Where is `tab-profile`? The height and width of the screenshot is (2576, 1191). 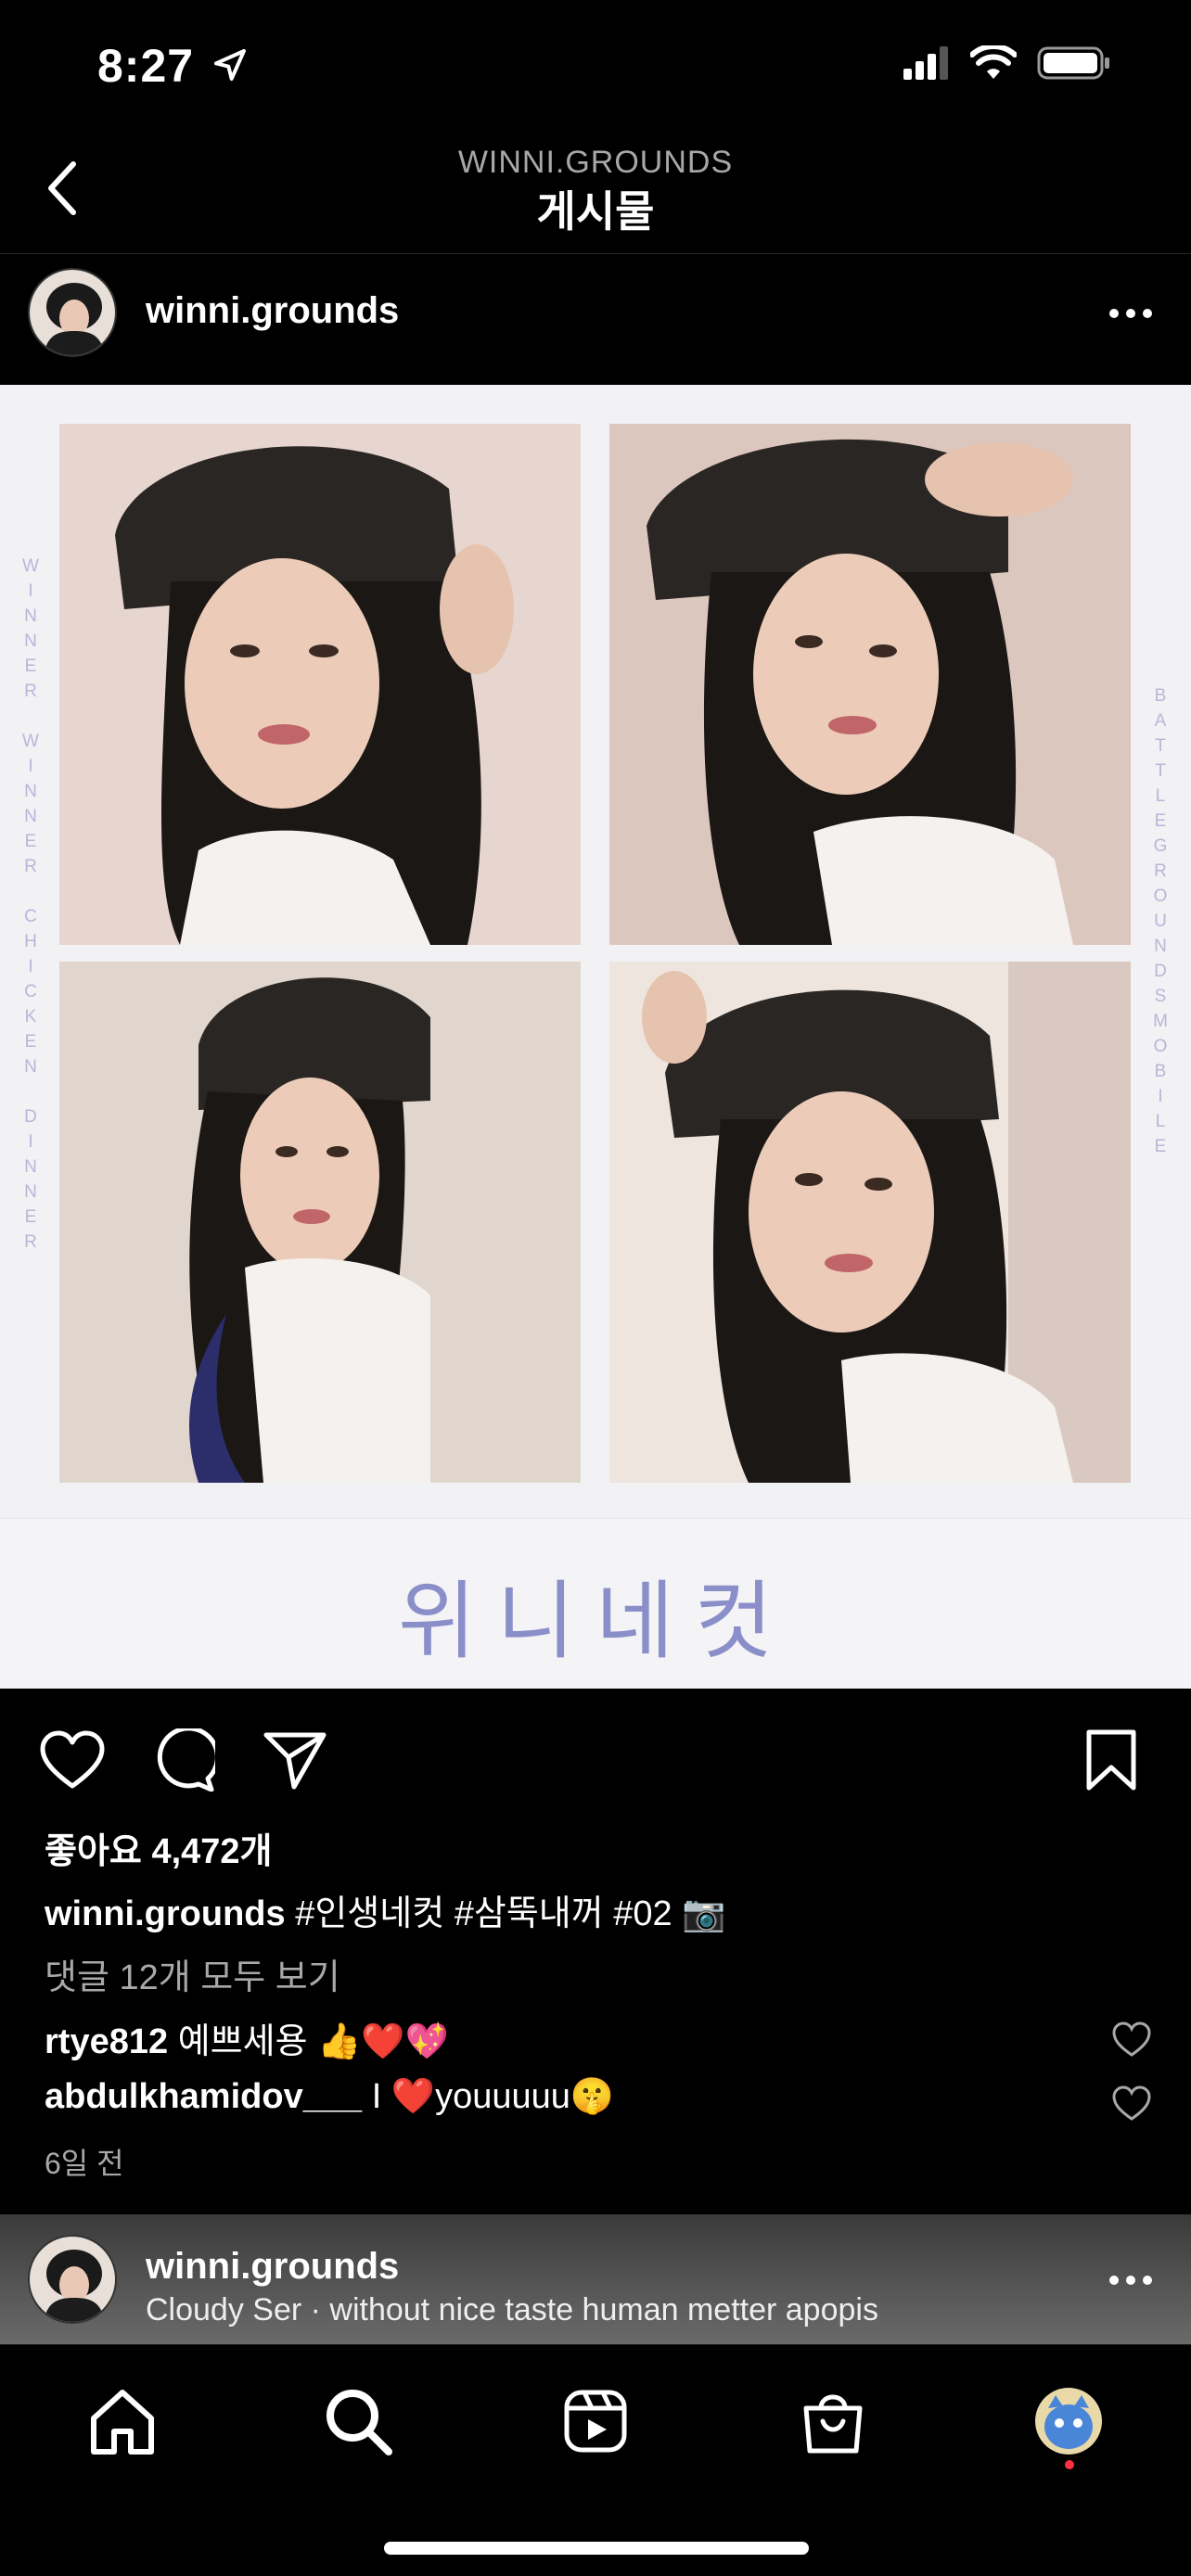
tab-profile is located at coordinates (1068, 2421).